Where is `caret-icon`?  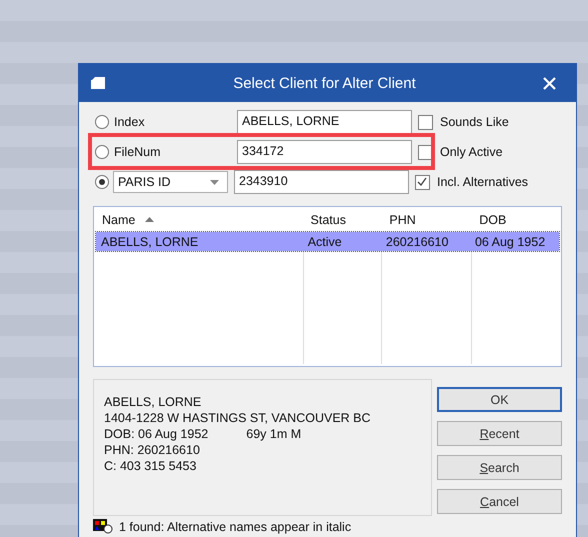 caret-icon is located at coordinates (214, 182).